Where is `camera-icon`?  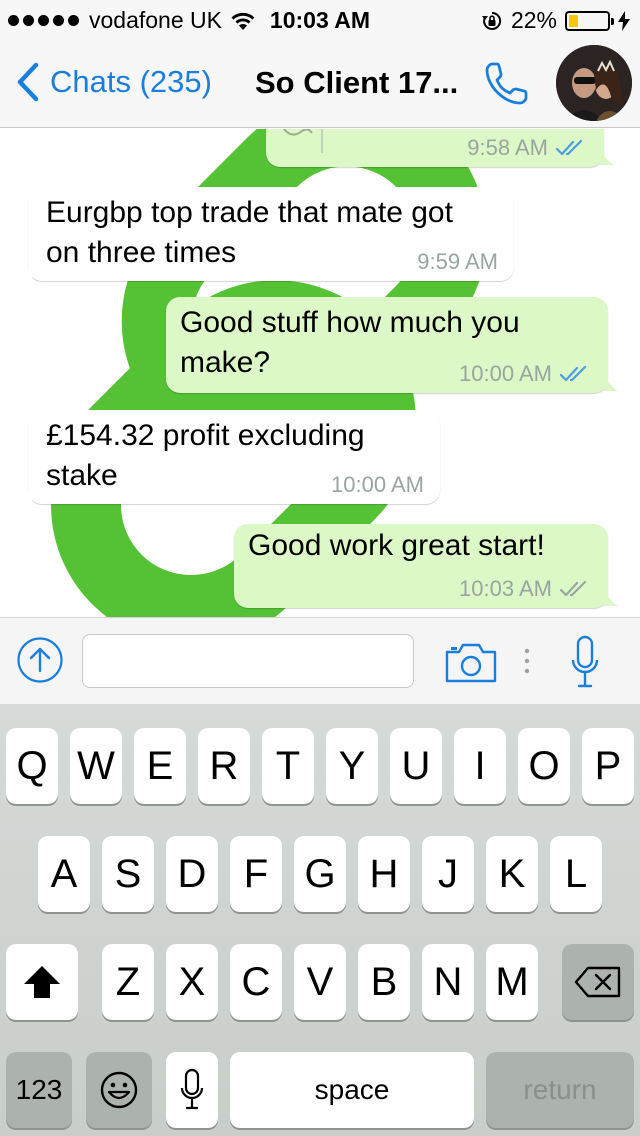 camera-icon is located at coordinates (471, 662).